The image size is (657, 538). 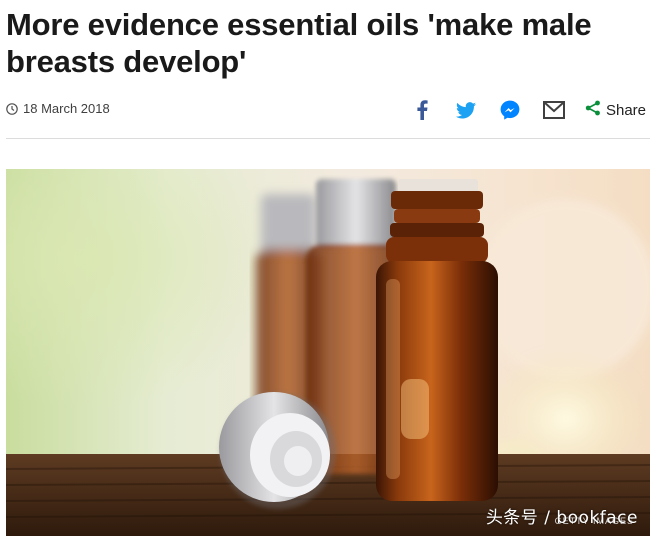 What do you see at coordinates (66, 108) in the screenshot?
I see `publish-date-text: 18 March 2018` at bounding box center [66, 108].